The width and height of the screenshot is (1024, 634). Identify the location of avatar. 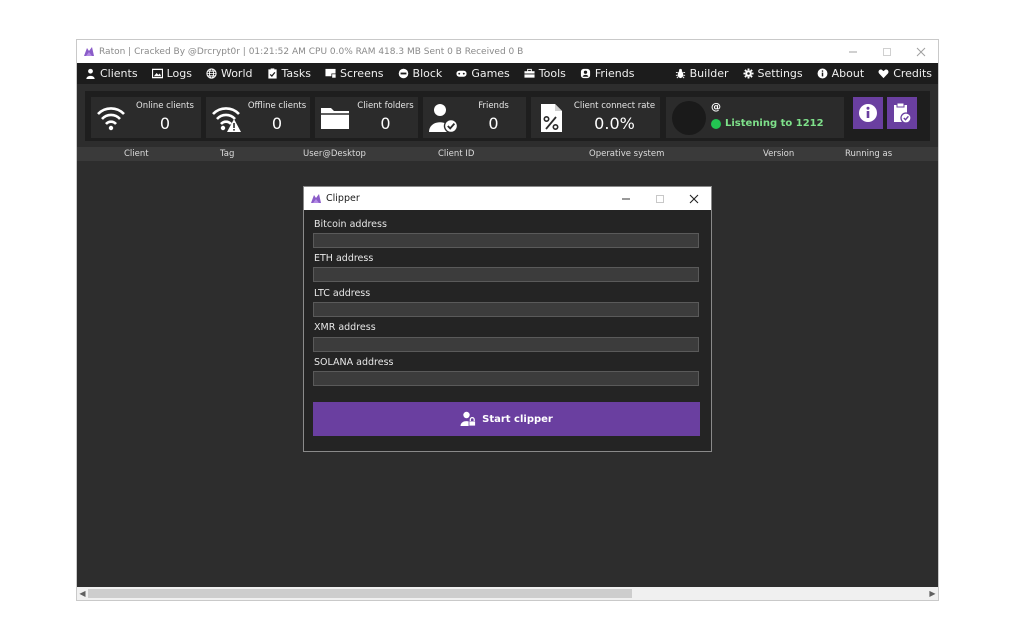
(689, 118).